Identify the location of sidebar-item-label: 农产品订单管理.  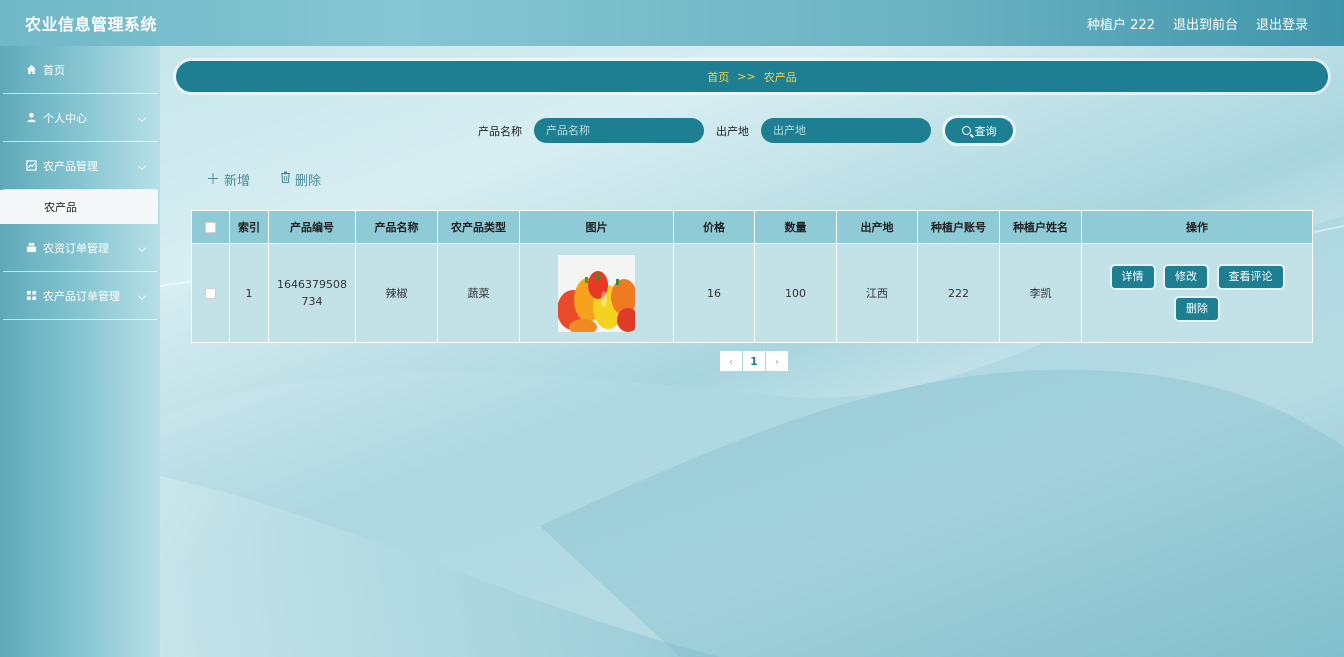
(81, 296).